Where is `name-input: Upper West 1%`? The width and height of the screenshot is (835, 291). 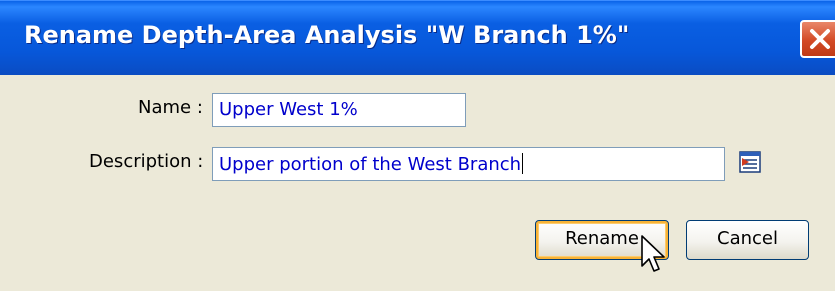
name-input: Upper West 1% is located at coordinates (339, 110).